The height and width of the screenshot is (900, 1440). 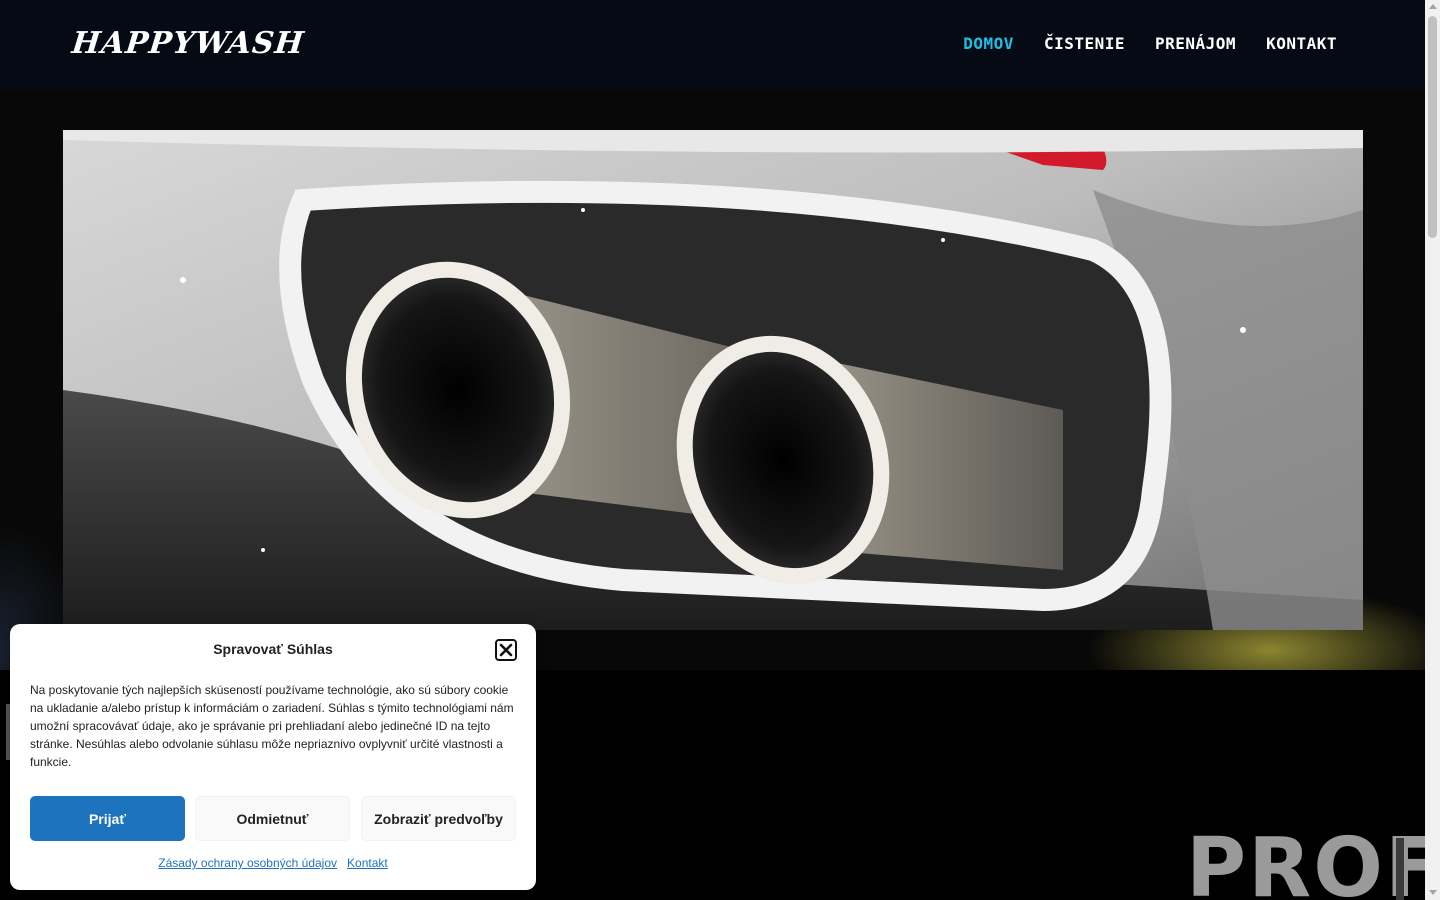 I want to click on privacy-policy-link: Zásady ochrany osobných údajov, so click(x=247, y=863).